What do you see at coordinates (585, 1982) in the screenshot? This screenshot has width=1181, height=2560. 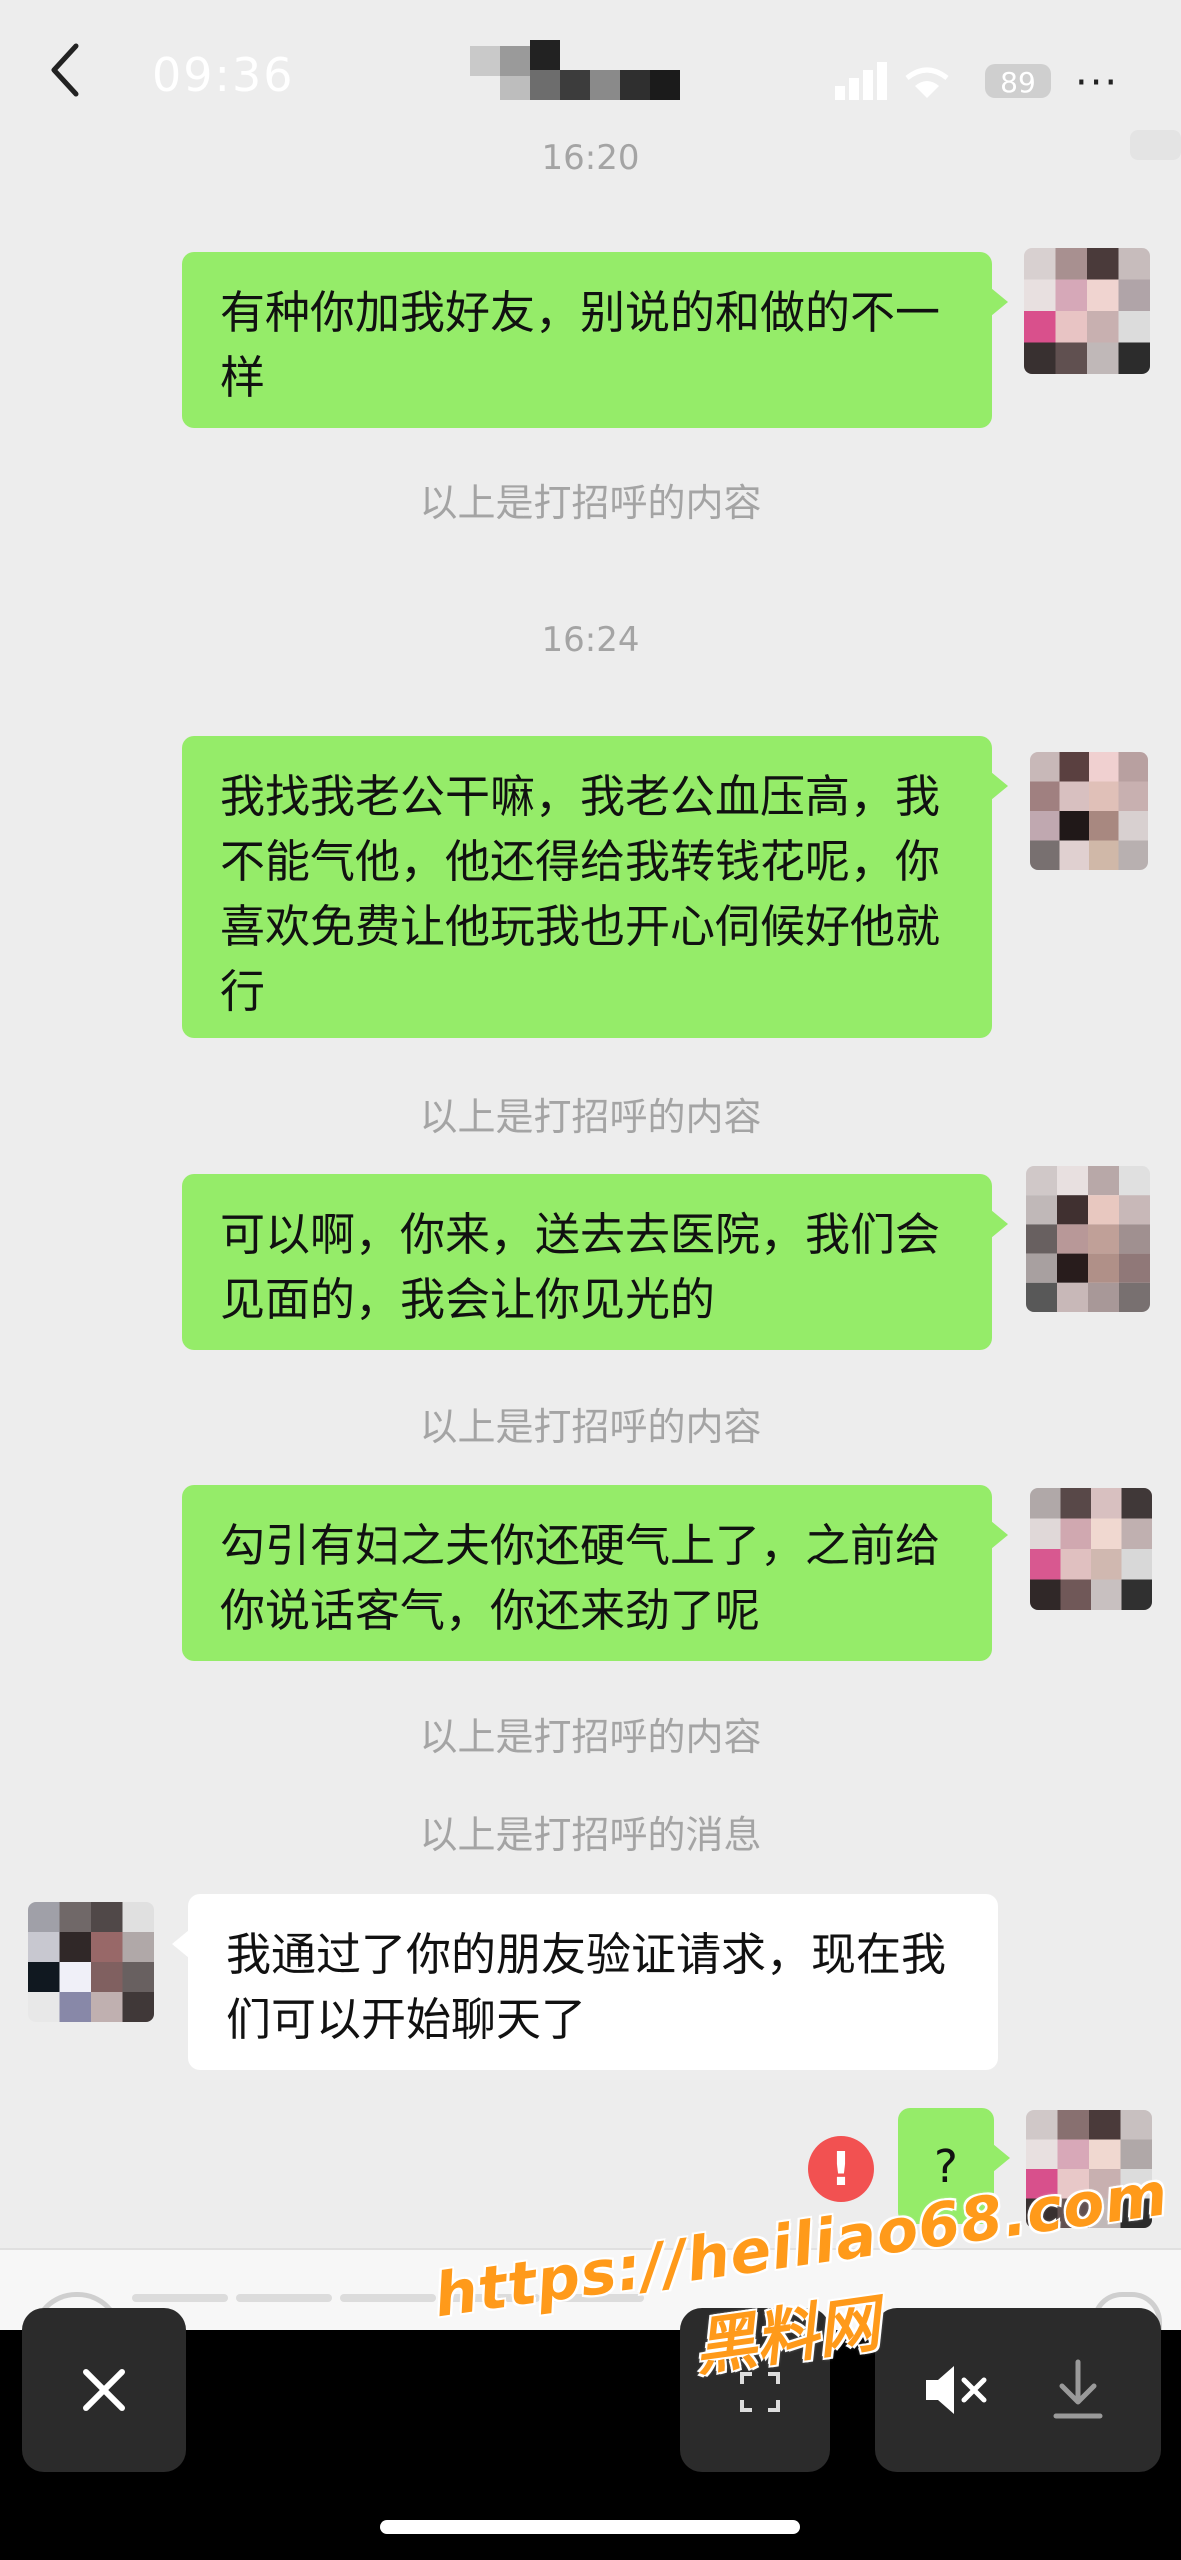 I see `incoming-message: 我通过了你的朋友验证请求，现在我们可以开始聊天了` at bounding box center [585, 1982].